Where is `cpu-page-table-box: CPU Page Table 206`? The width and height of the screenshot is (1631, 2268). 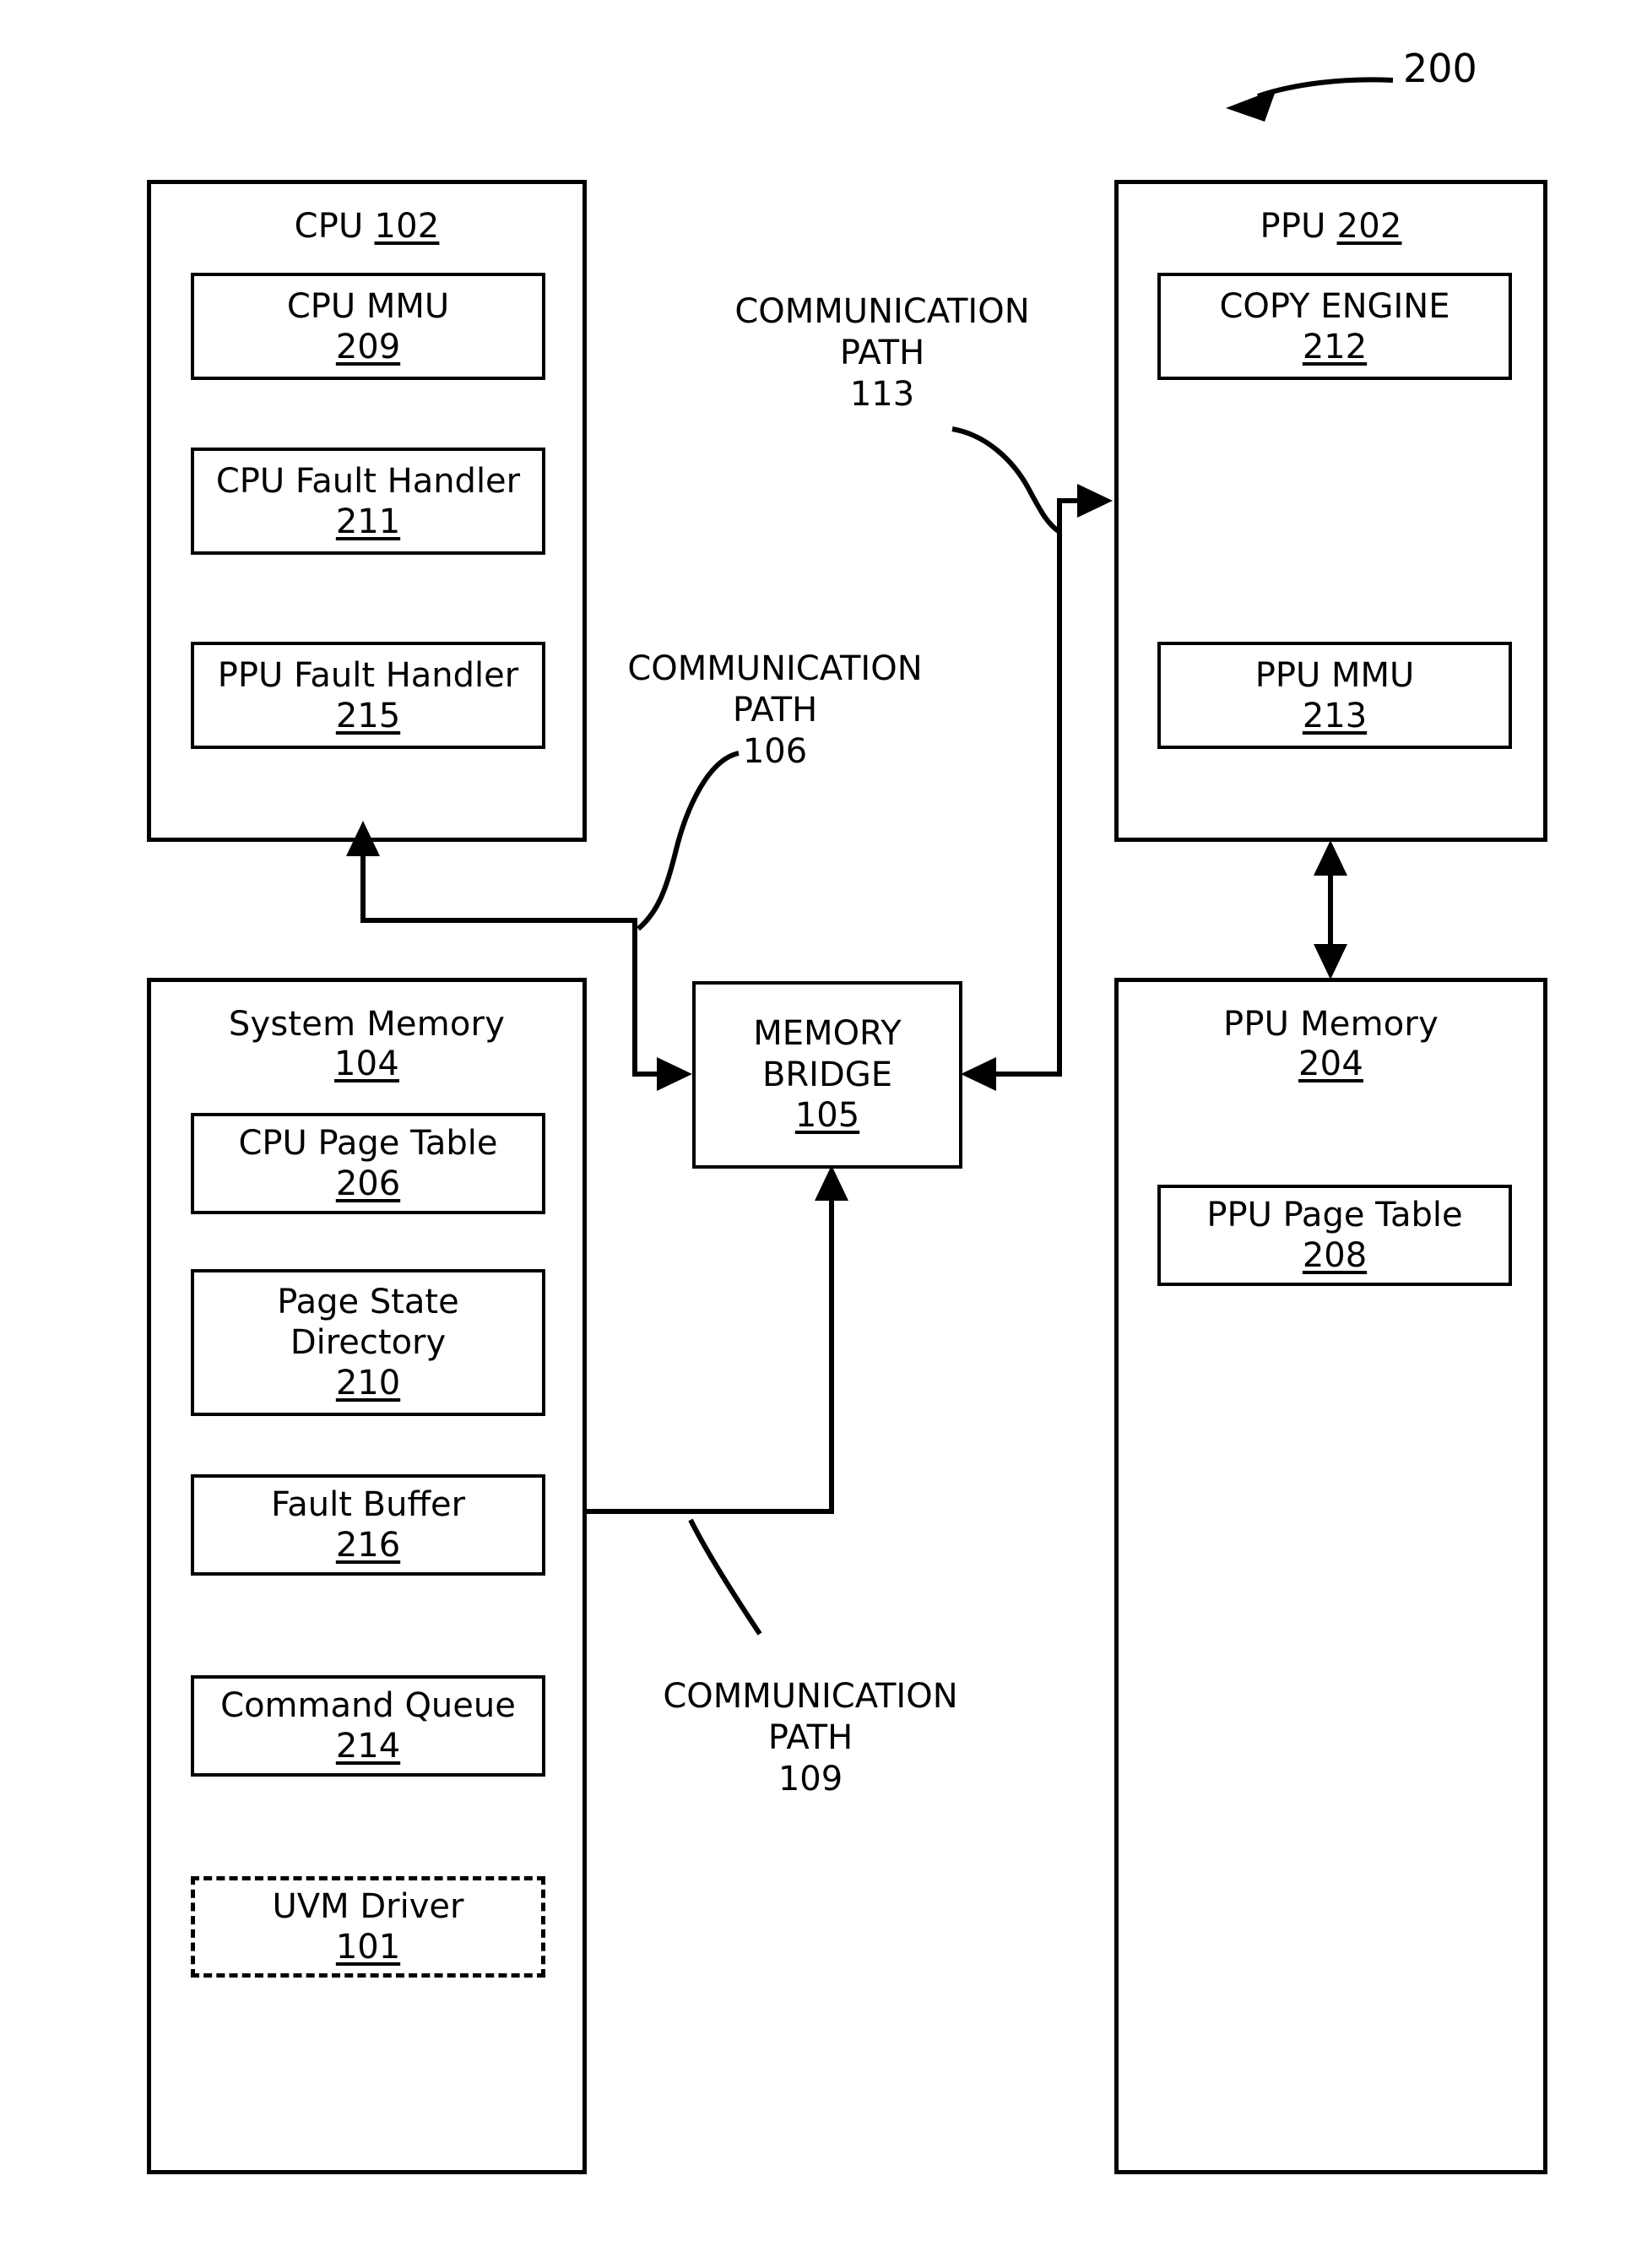
cpu-page-table-box: CPU Page Table 206 is located at coordinates (368, 1163).